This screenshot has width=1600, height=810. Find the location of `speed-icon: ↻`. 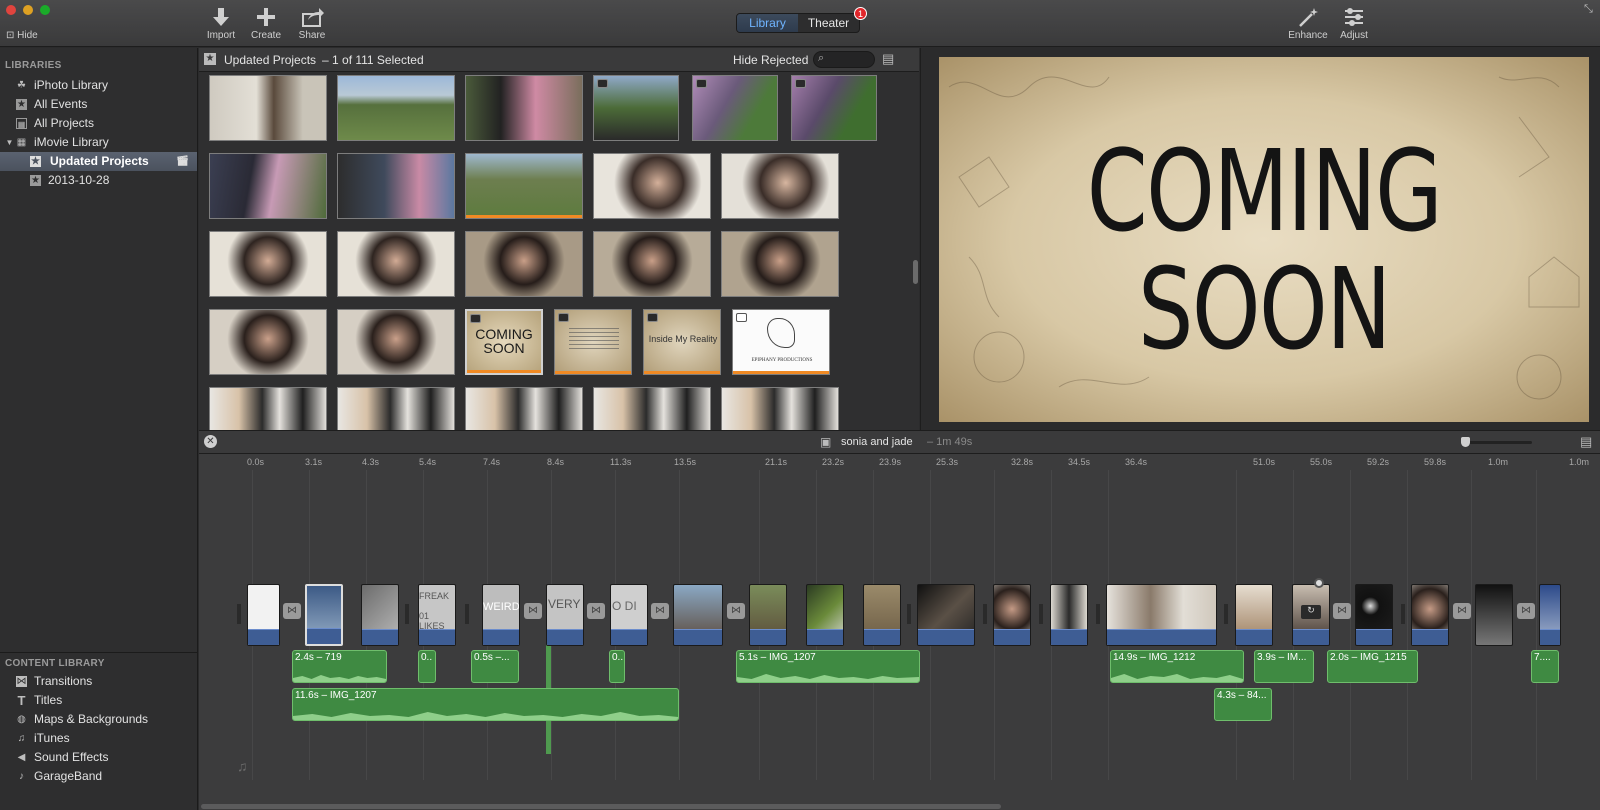

speed-icon: ↻ is located at coordinates (1311, 612).